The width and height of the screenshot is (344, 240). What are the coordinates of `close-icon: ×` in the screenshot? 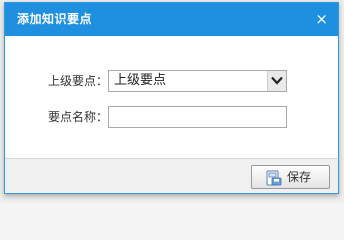 It's located at (321, 19).